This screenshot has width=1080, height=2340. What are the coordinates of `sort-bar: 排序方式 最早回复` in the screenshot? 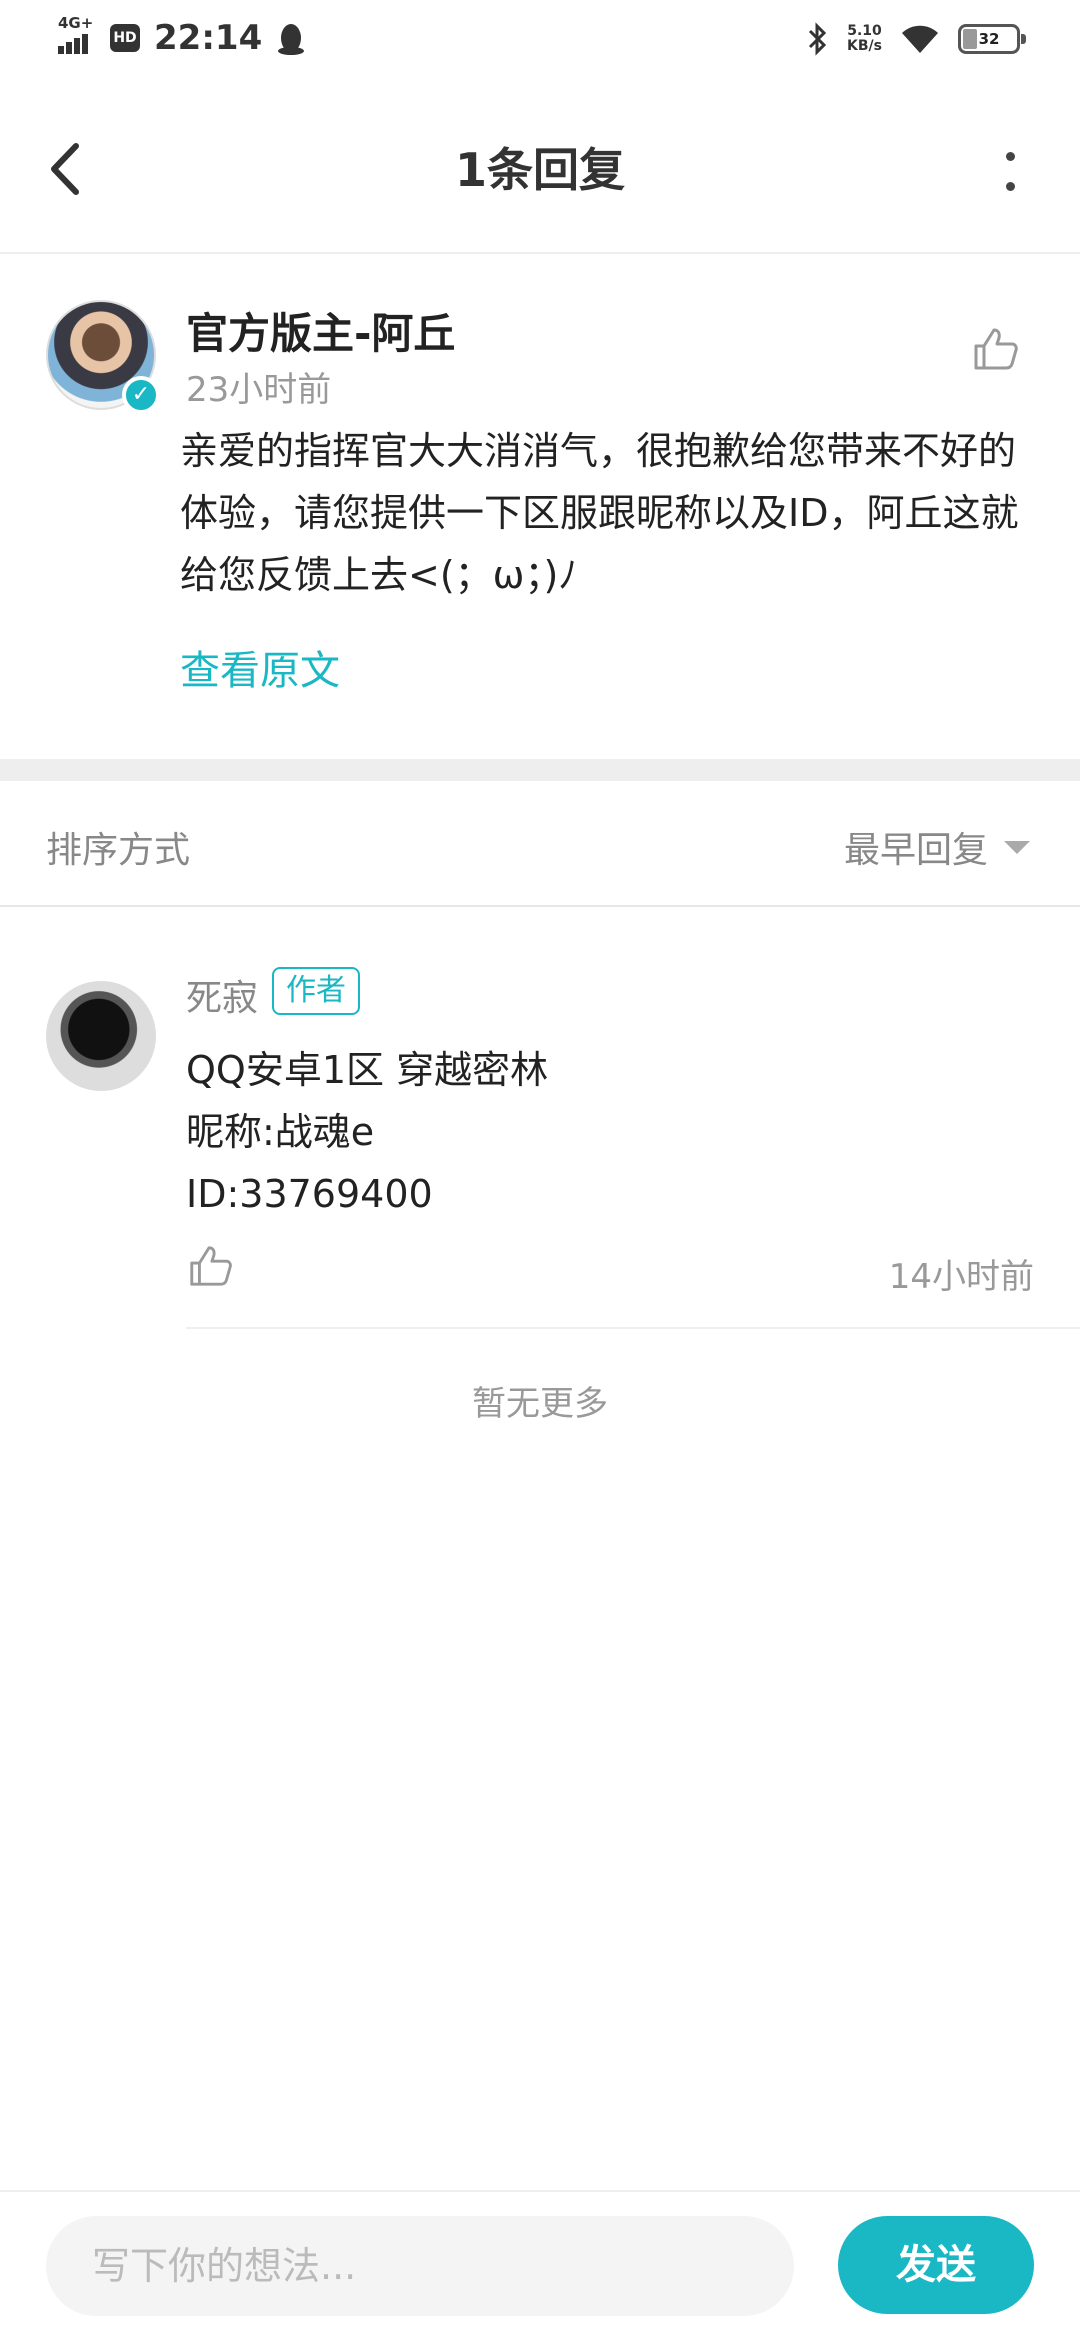 It's located at (540, 844).